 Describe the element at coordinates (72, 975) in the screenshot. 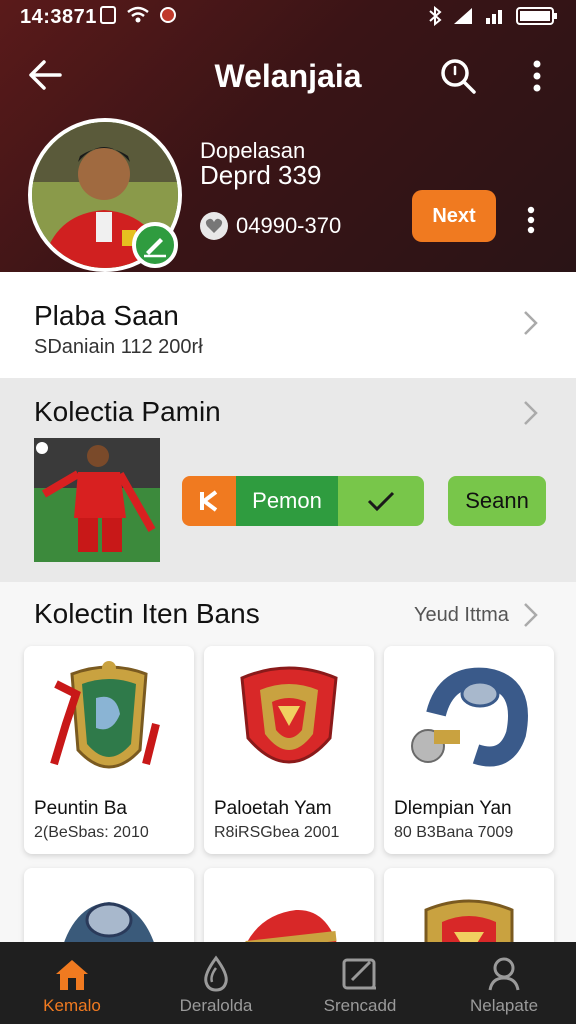

I see `home-icon` at that location.